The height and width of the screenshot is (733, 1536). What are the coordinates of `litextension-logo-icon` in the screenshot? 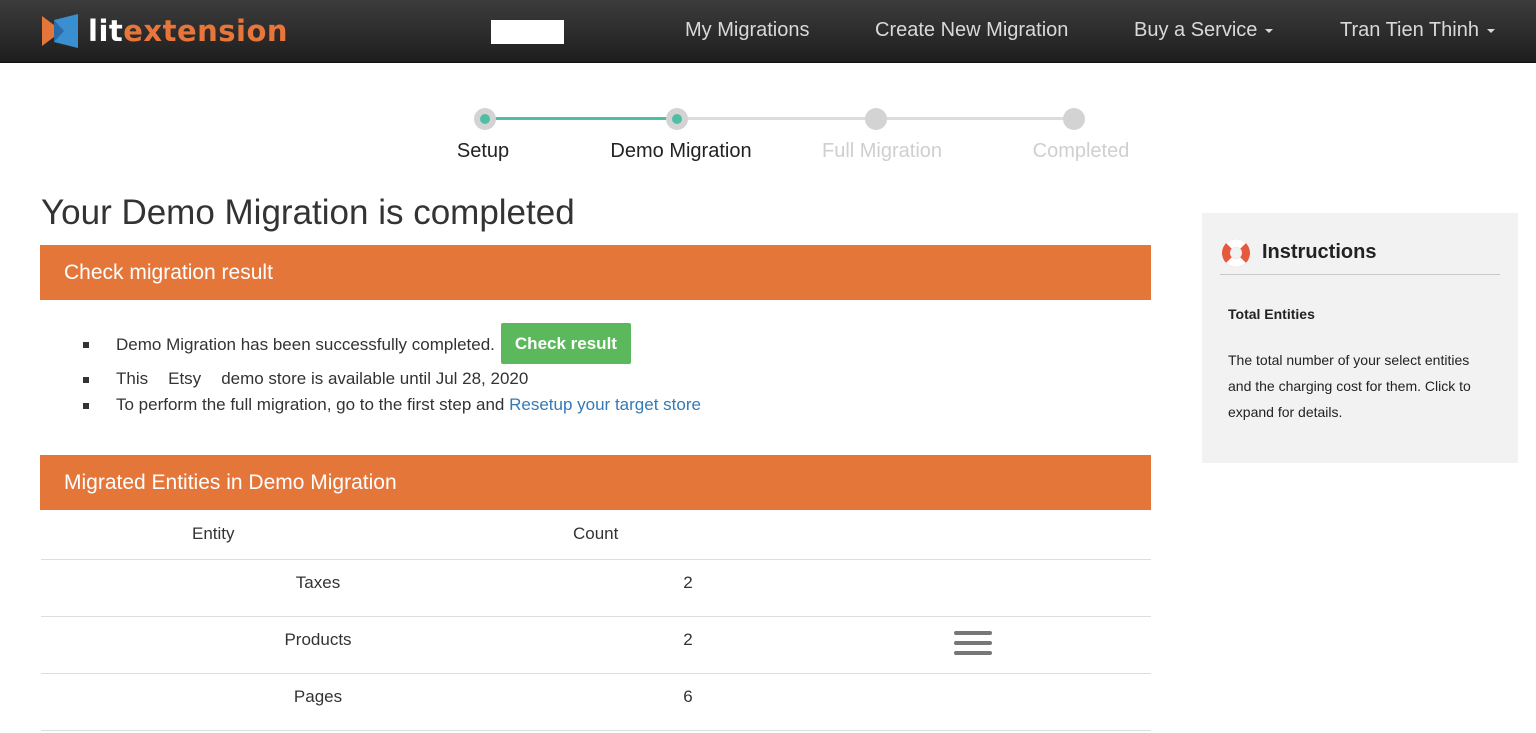 It's located at (60, 31).